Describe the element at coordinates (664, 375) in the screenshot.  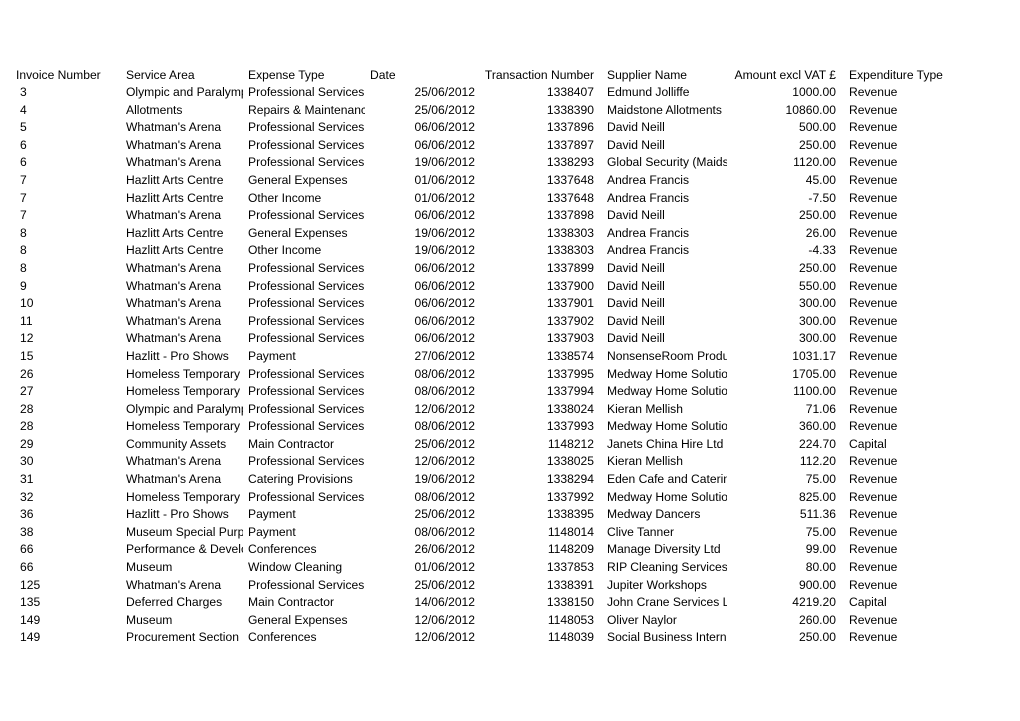
I see `cell-supplier_name: Medway Home Solutions` at that location.